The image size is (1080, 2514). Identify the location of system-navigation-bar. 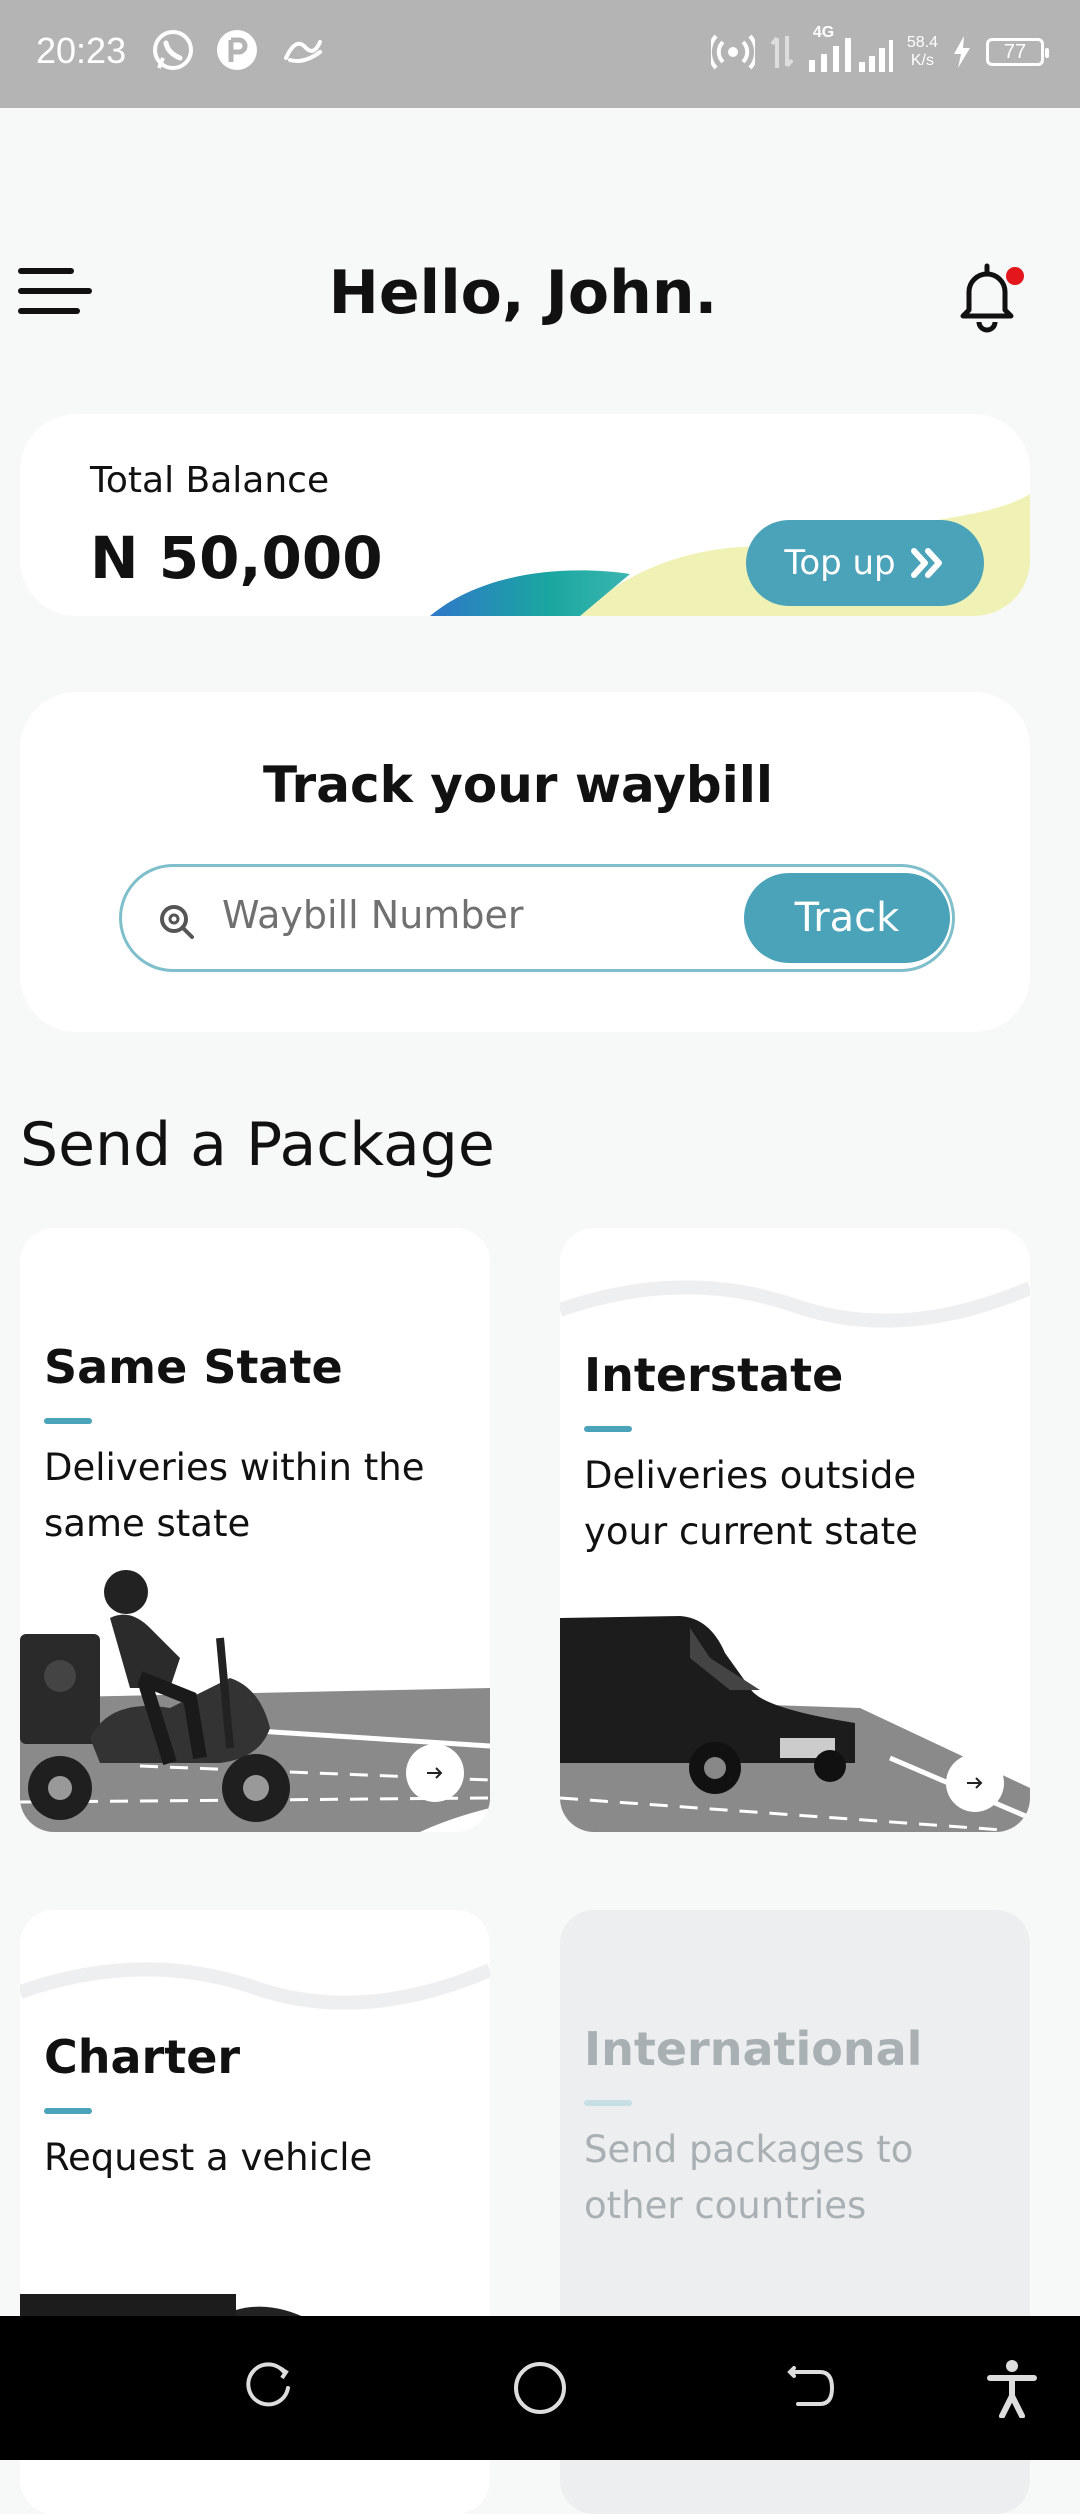
(540, 2388).